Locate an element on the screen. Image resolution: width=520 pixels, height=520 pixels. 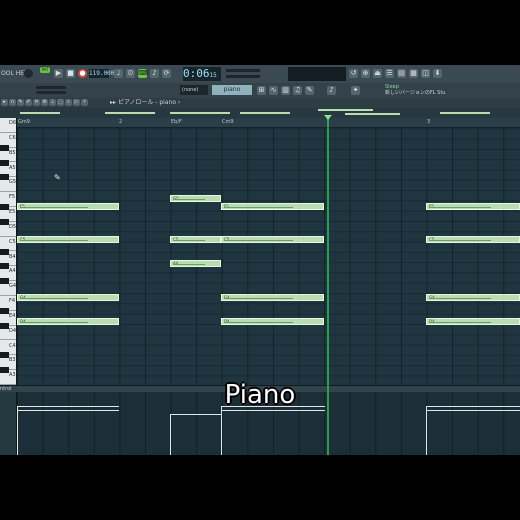
key-label: A4 is located at coordinates (12, 271).